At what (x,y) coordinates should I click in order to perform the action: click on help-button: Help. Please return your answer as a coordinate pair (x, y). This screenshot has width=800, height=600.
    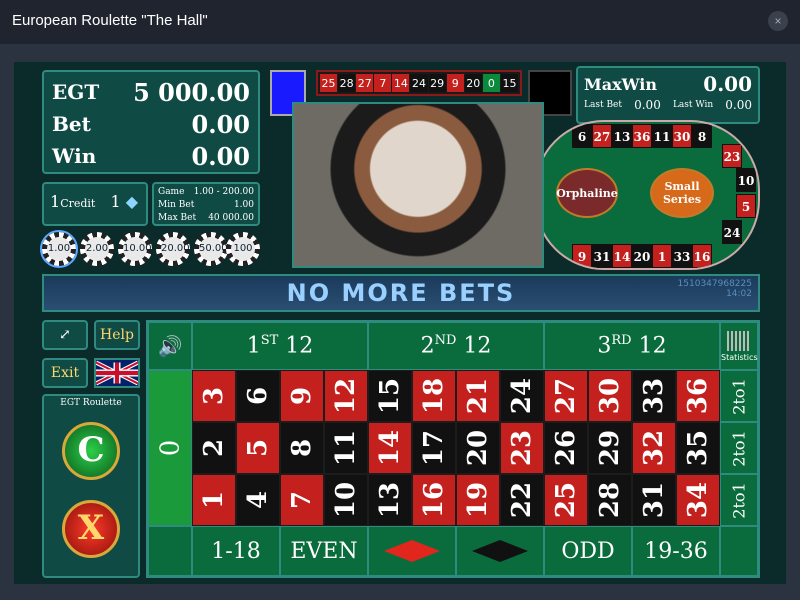
    Looking at the image, I should click on (117, 335).